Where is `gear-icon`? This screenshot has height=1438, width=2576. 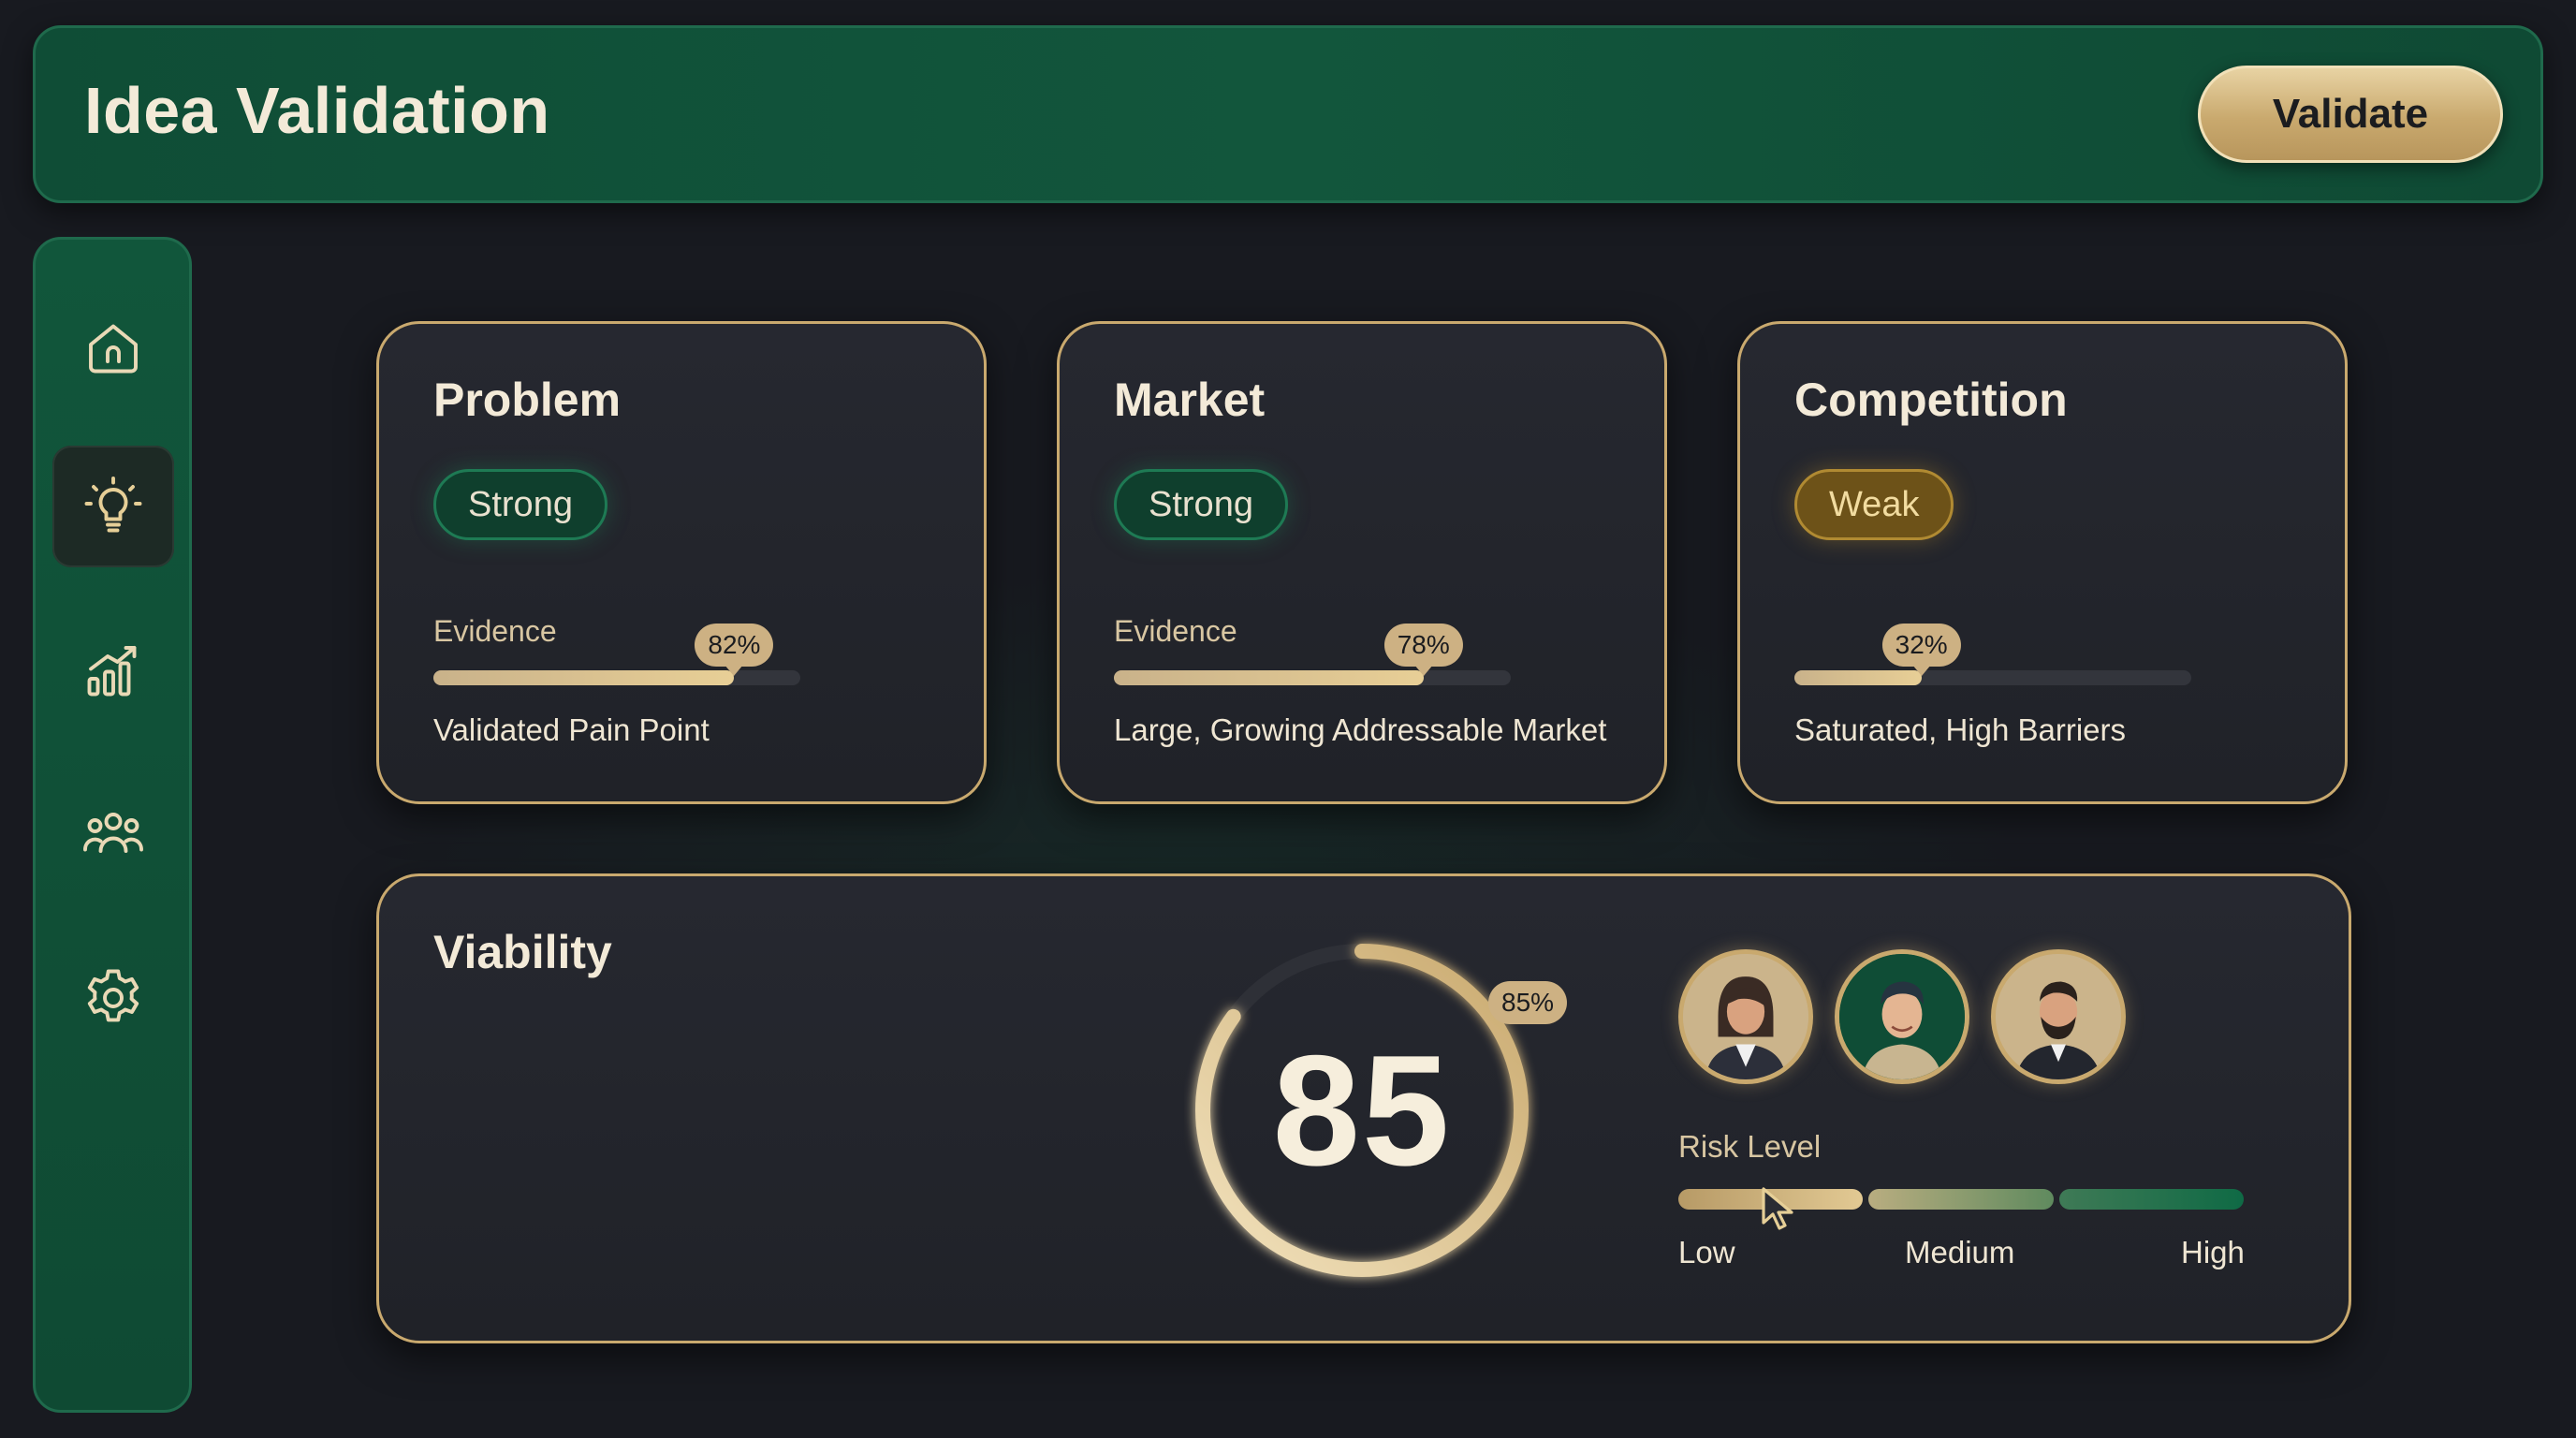 gear-icon is located at coordinates (113, 995).